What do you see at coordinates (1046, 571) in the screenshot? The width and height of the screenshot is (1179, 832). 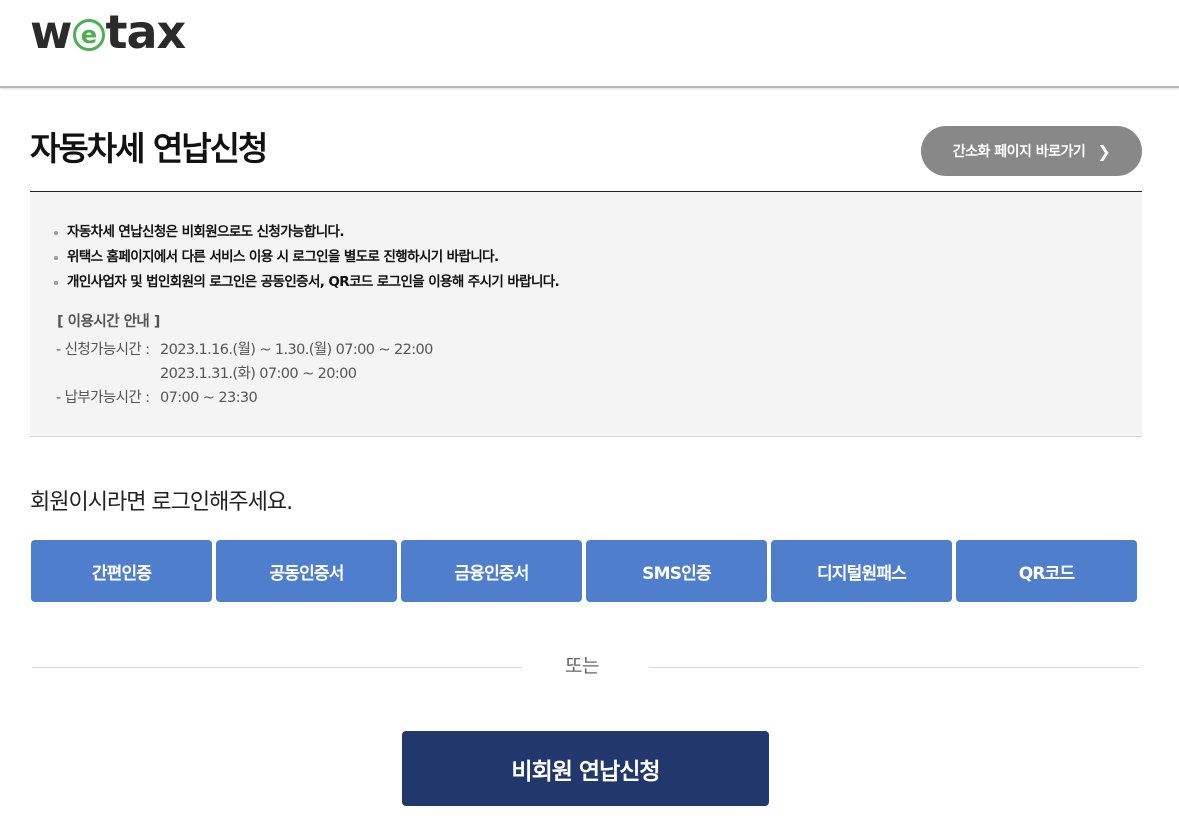 I see `qr-code-button: QR코드` at bounding box center [1046, 571].